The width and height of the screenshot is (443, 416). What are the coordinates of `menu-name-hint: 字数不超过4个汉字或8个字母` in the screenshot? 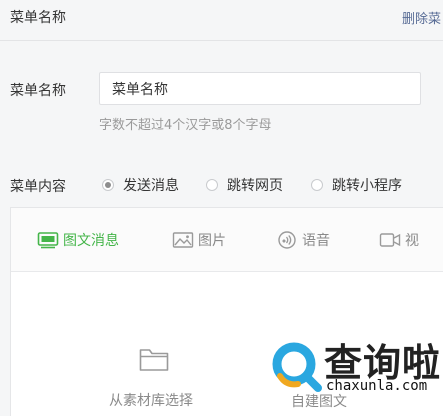 It's located at (185, 125).